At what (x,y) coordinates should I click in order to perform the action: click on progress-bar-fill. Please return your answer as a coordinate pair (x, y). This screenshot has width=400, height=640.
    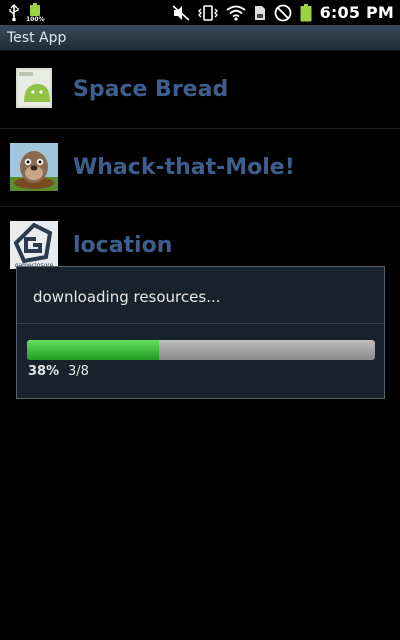
    Looking at the image, I should click on (93, 350).